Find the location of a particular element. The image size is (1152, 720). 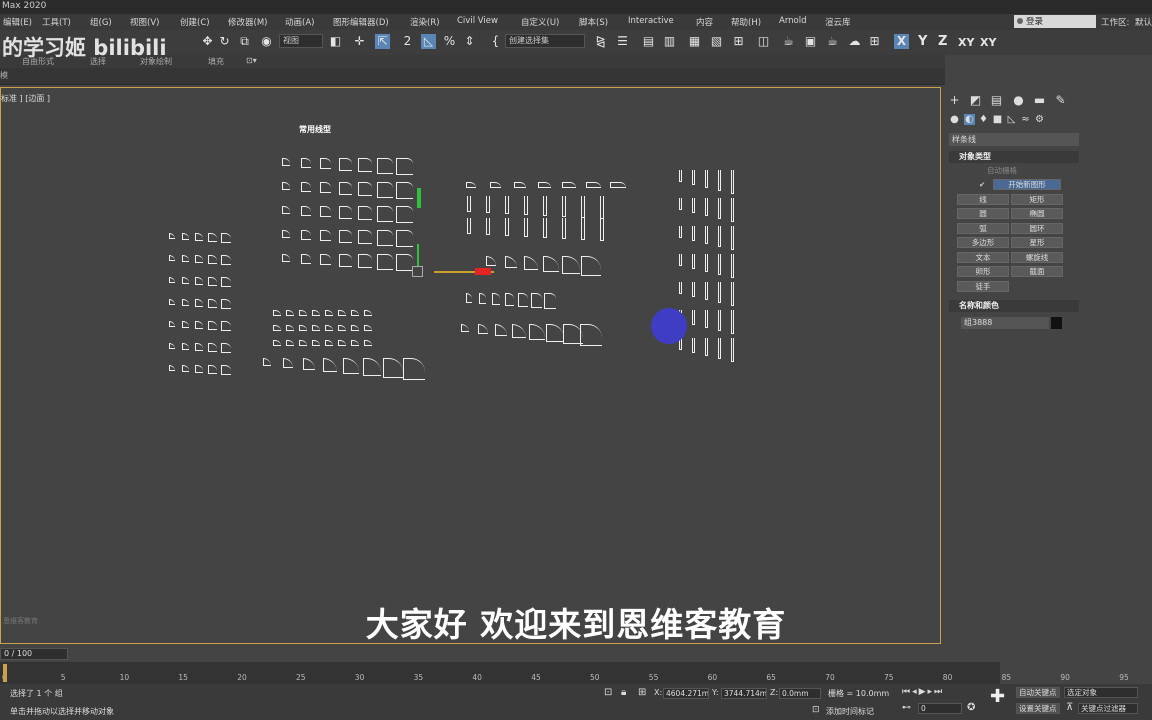

line-button: 线 is located at coordinates (983, 199).